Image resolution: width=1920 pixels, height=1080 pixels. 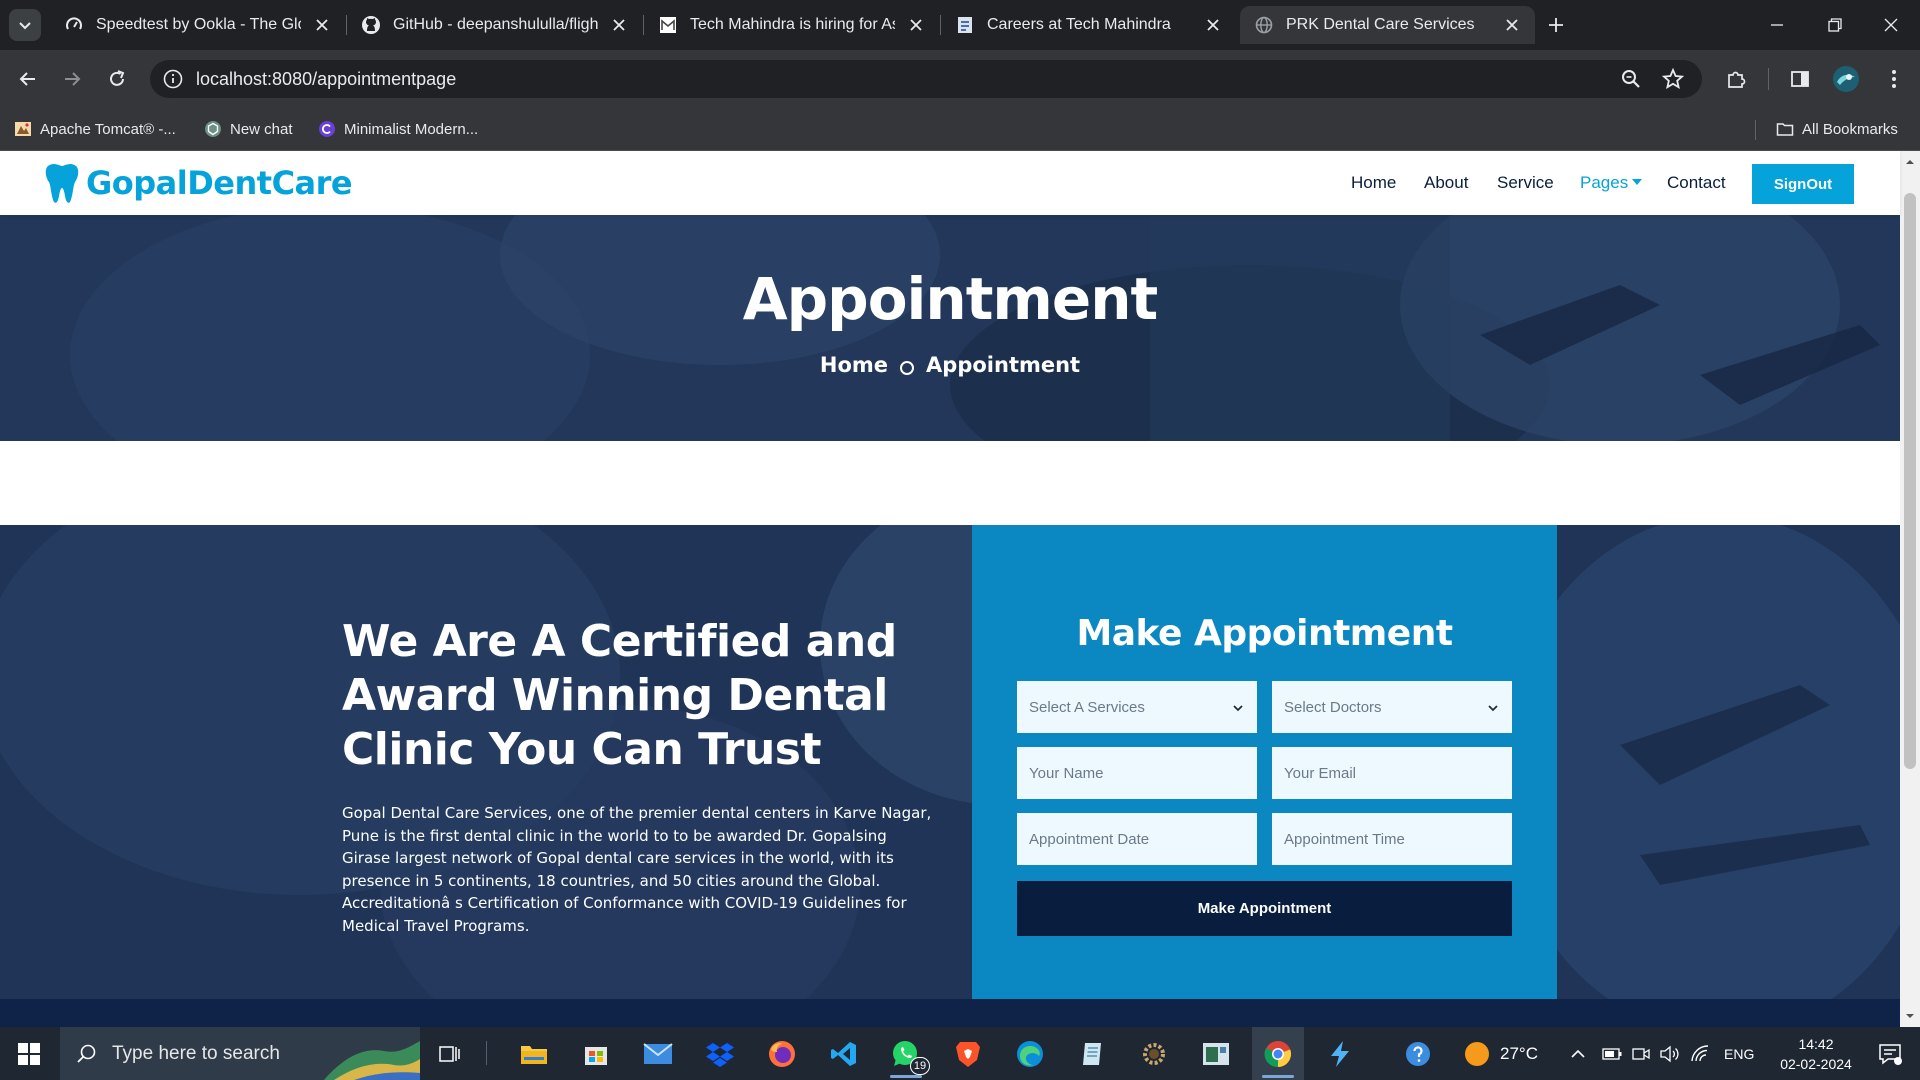 What do you see at coordinates (1894, 79) in the screenshot?
I see `browser-menu-button` at bounding box center [1894, 79].